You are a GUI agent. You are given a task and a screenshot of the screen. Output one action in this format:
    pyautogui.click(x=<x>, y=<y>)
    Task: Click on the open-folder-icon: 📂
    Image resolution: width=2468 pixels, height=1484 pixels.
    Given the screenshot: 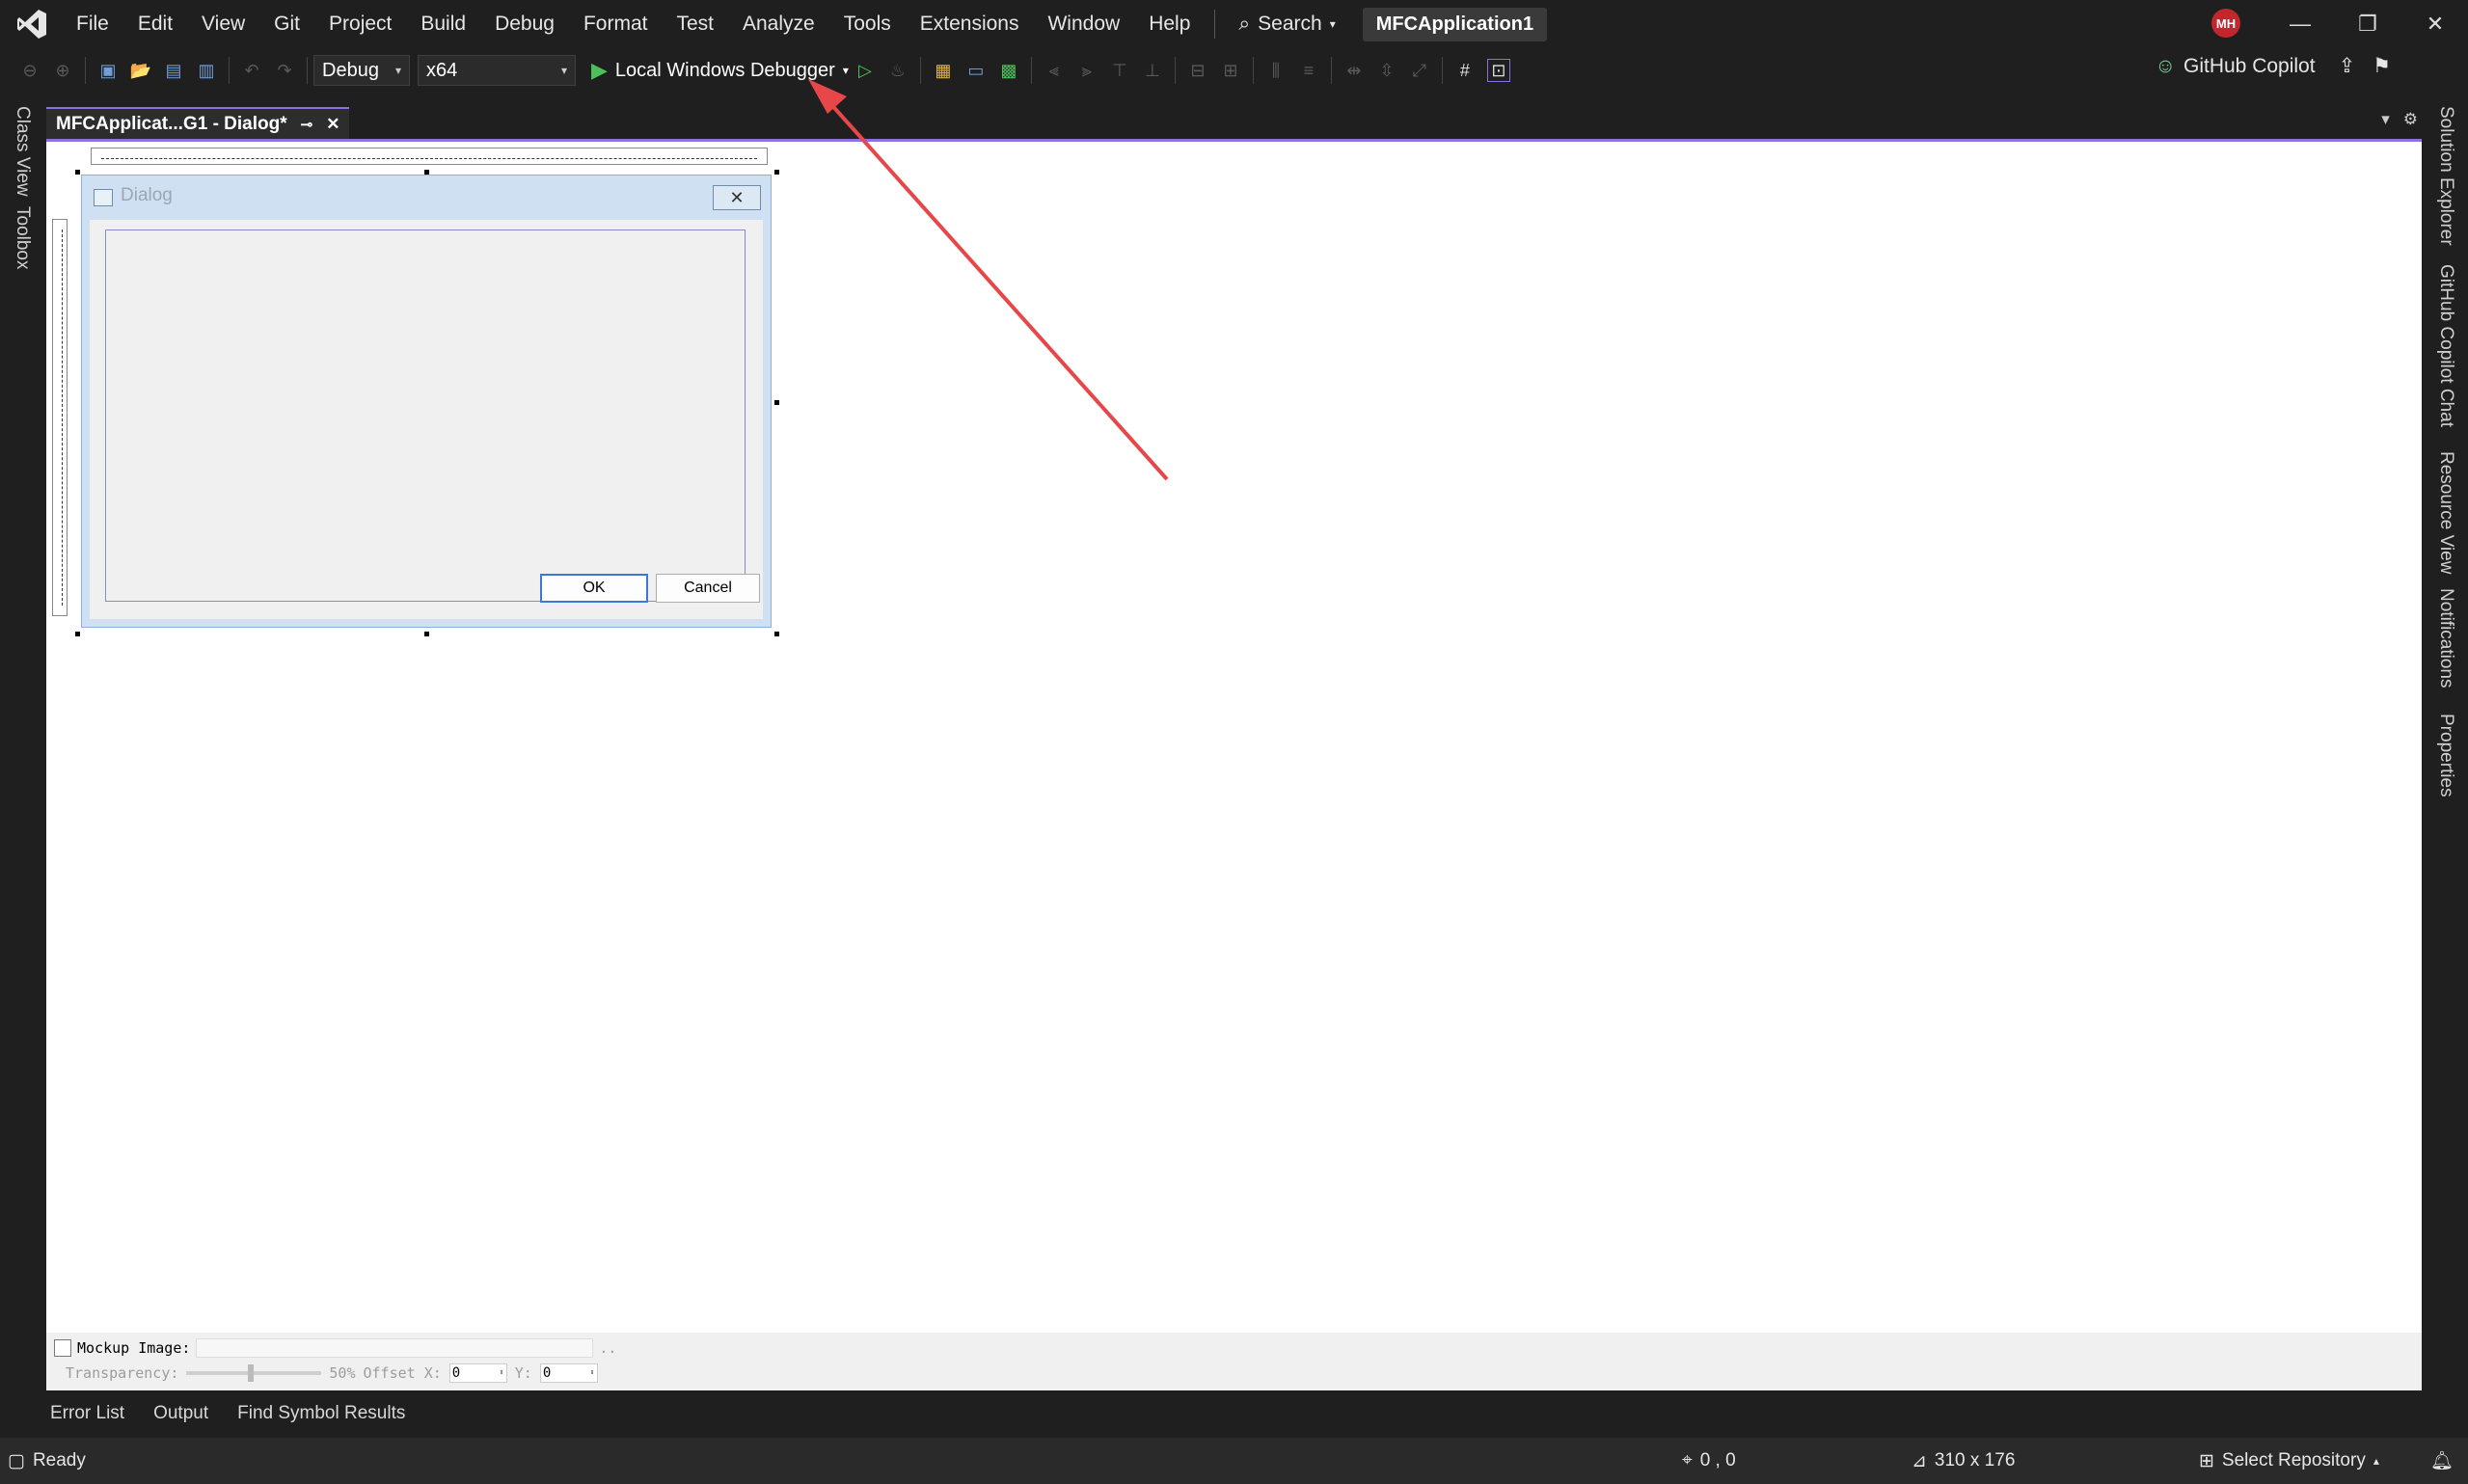 What is the action you would take?
    pyautogui.click(x=140, y=70)
    